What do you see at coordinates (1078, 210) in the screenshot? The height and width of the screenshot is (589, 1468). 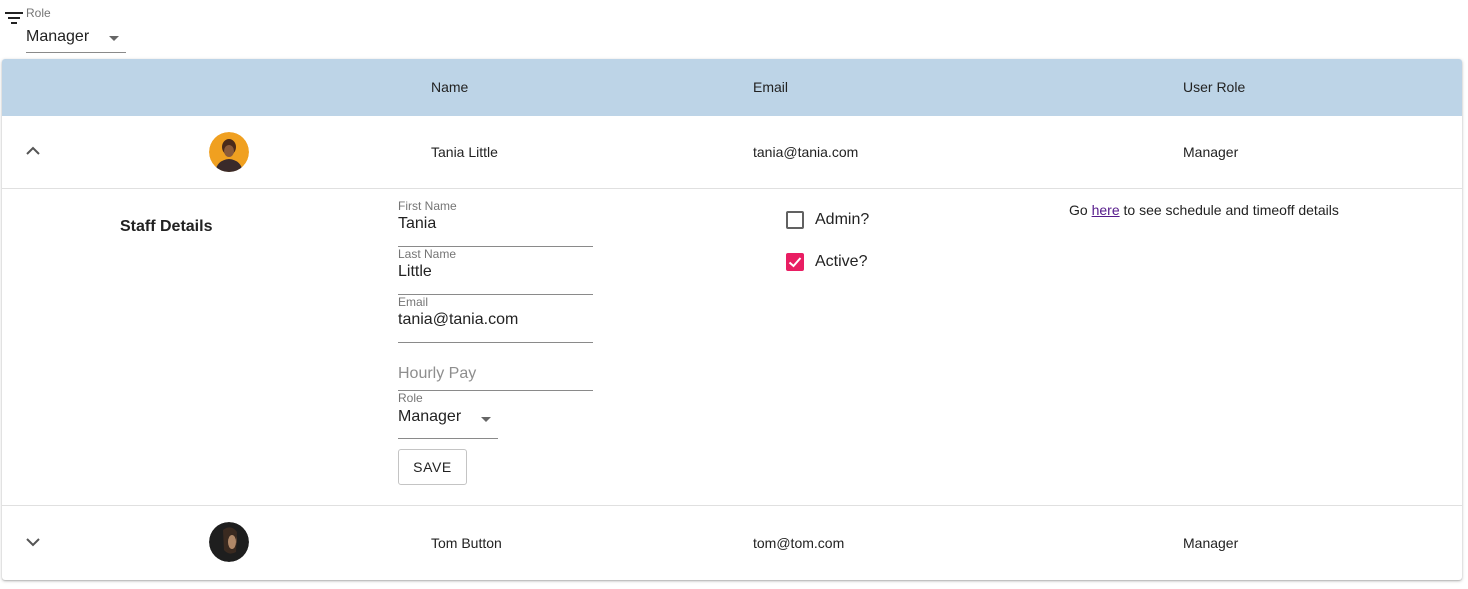 I see `goto-prefix: Go` at bounding box center [1078, 210].